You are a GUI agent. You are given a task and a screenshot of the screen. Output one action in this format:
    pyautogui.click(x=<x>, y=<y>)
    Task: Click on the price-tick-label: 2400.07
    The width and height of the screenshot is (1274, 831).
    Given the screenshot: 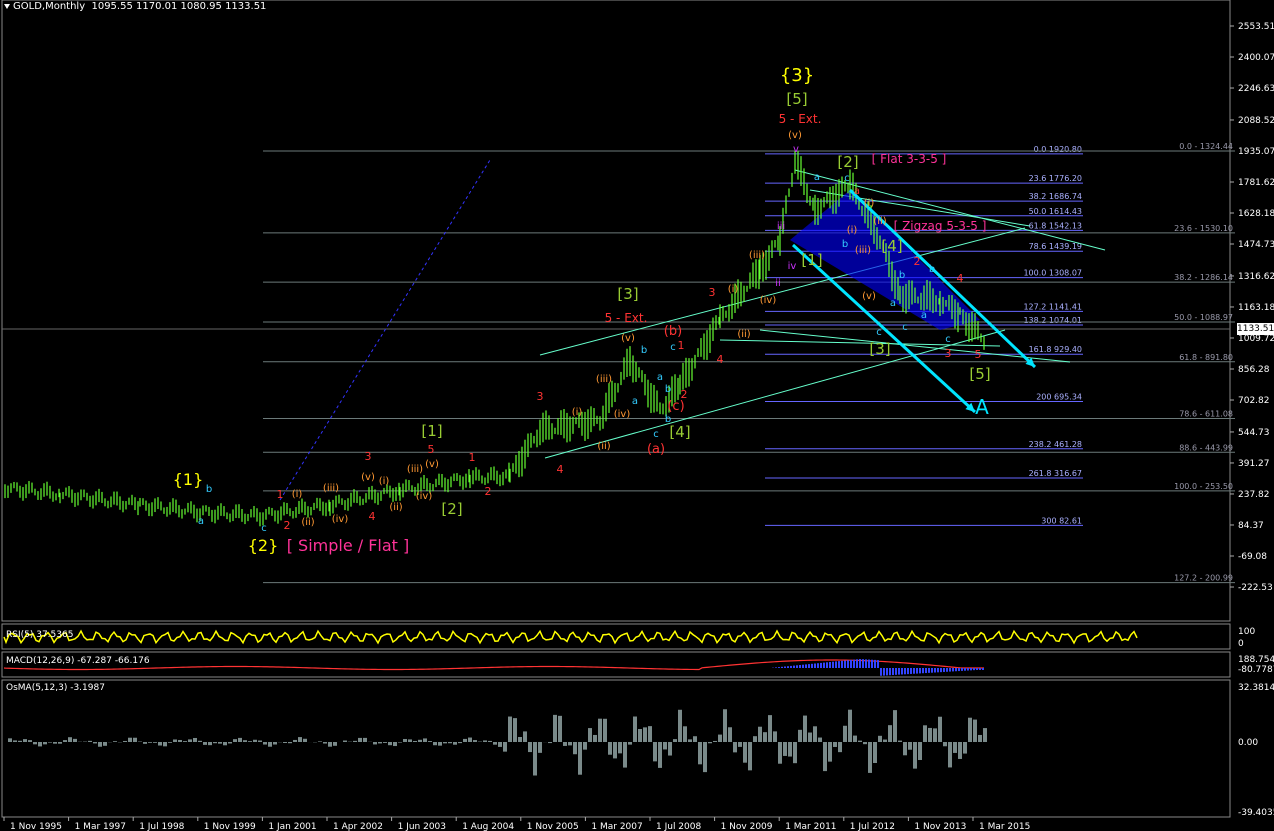 What is the action you would take?
    pyautogui.click(x=1256, y=58)
    